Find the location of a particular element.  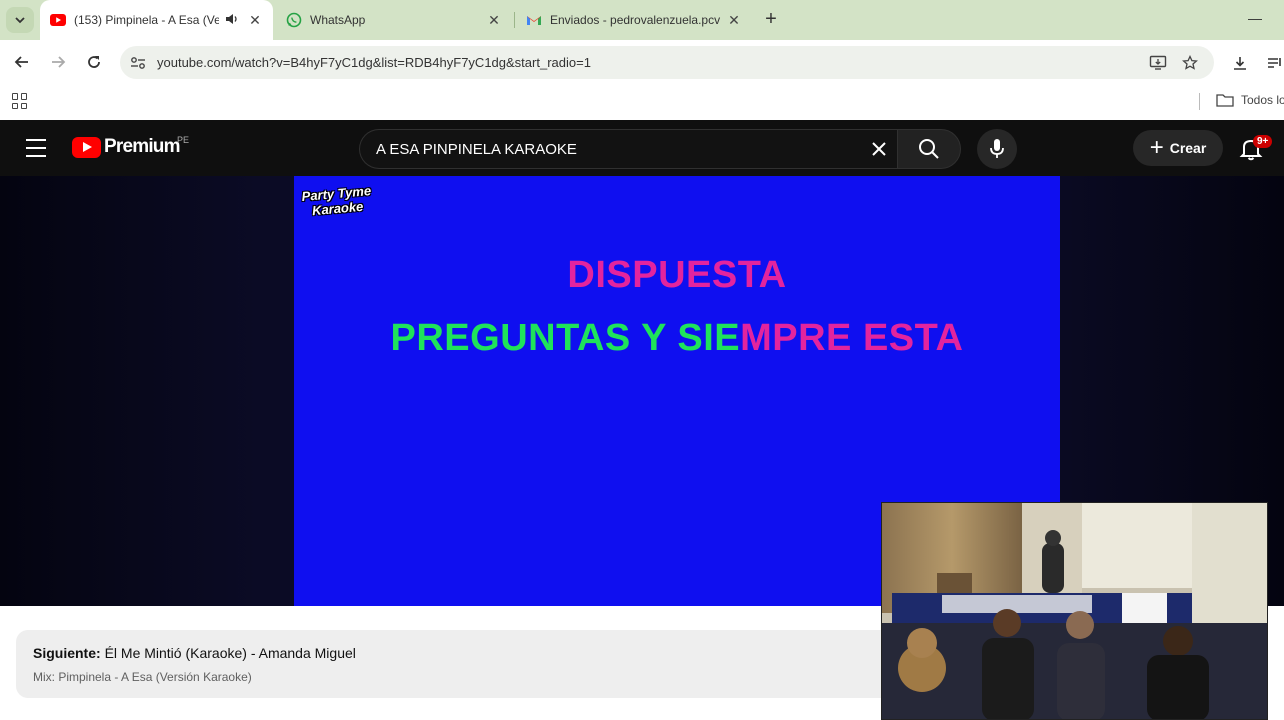

bookmarks-divider is located at coordinates (1199, 101).